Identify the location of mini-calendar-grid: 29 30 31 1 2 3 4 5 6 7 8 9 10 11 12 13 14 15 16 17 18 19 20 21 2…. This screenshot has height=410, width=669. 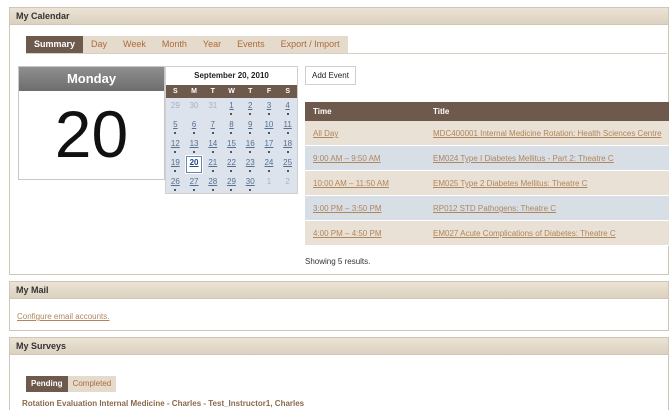
(231, 145).